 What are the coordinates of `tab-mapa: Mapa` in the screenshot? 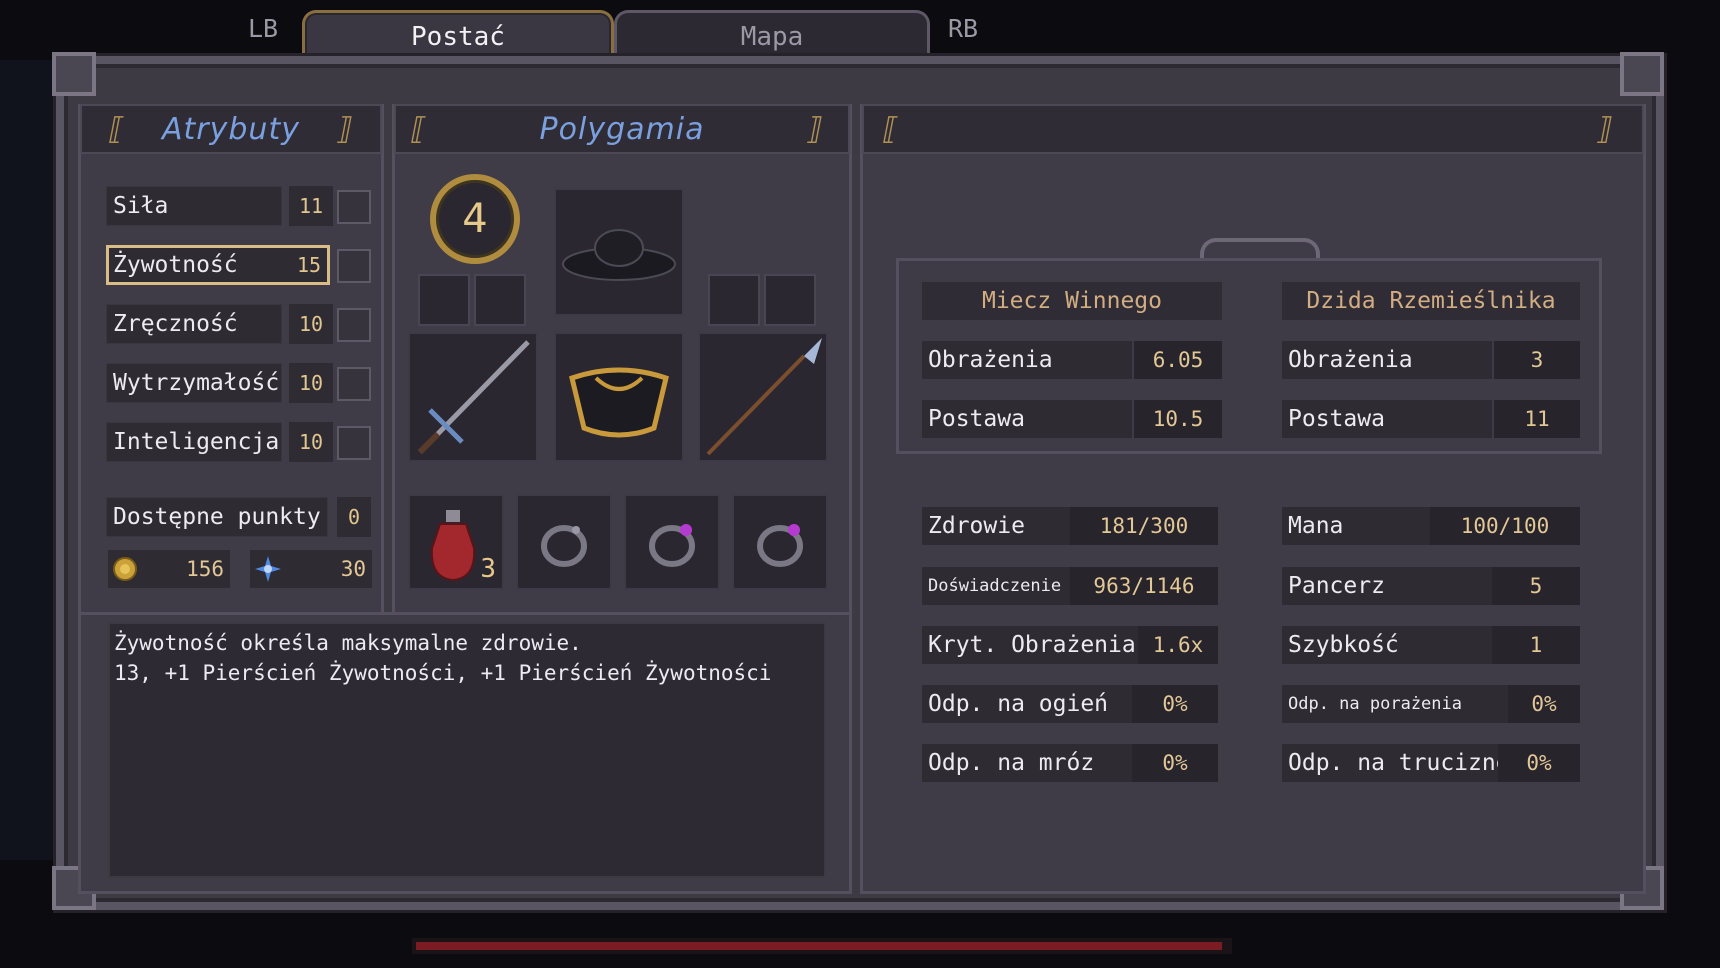 It's located at (772, 35).